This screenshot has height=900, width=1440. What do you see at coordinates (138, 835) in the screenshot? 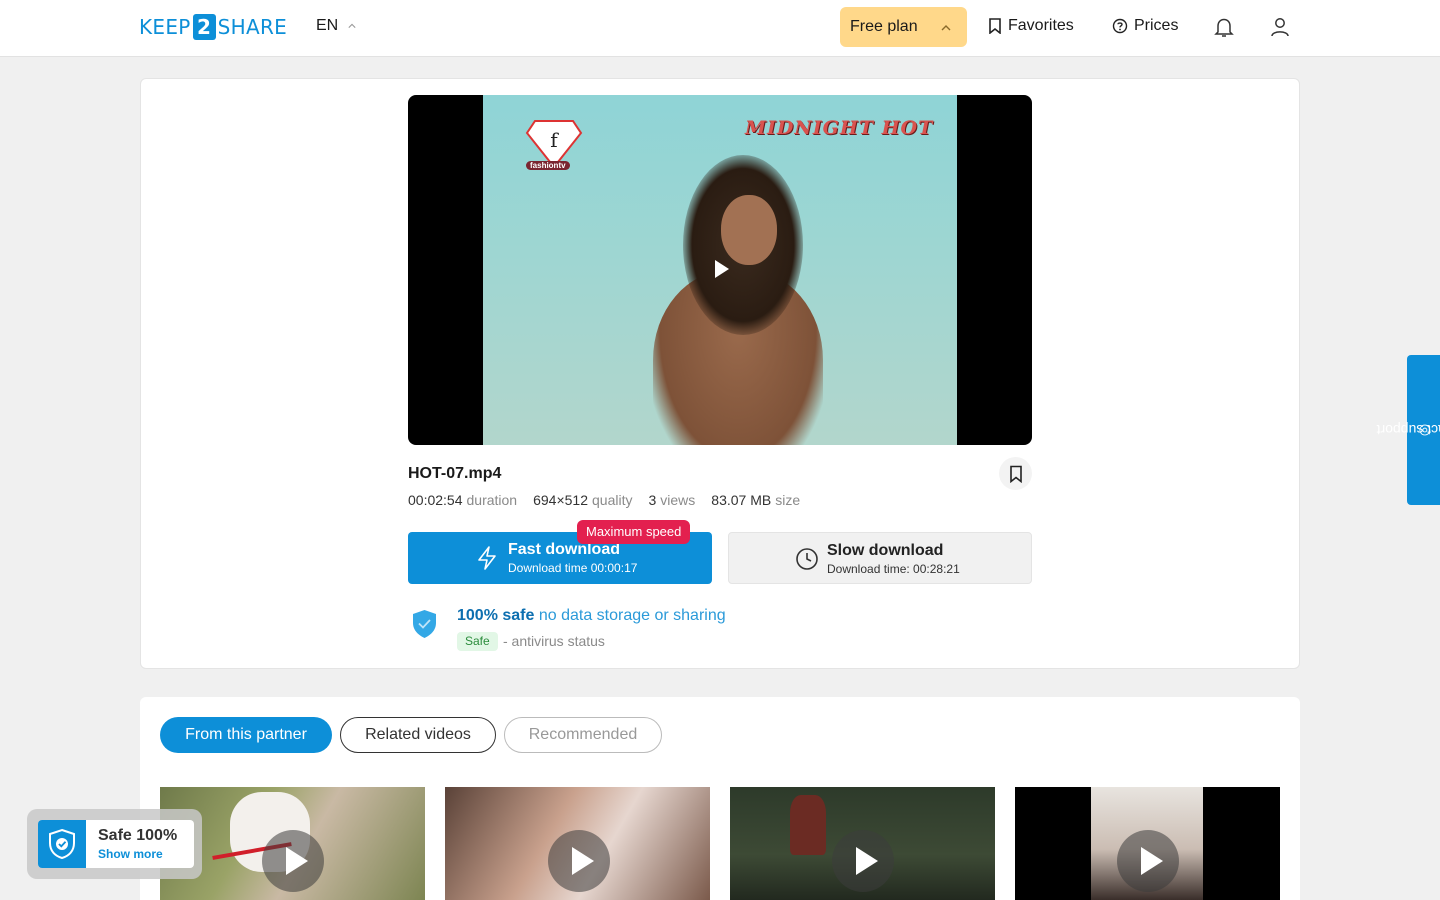
I see `safe-widget-title: Safe 100%` at bounding box center [138, 835].